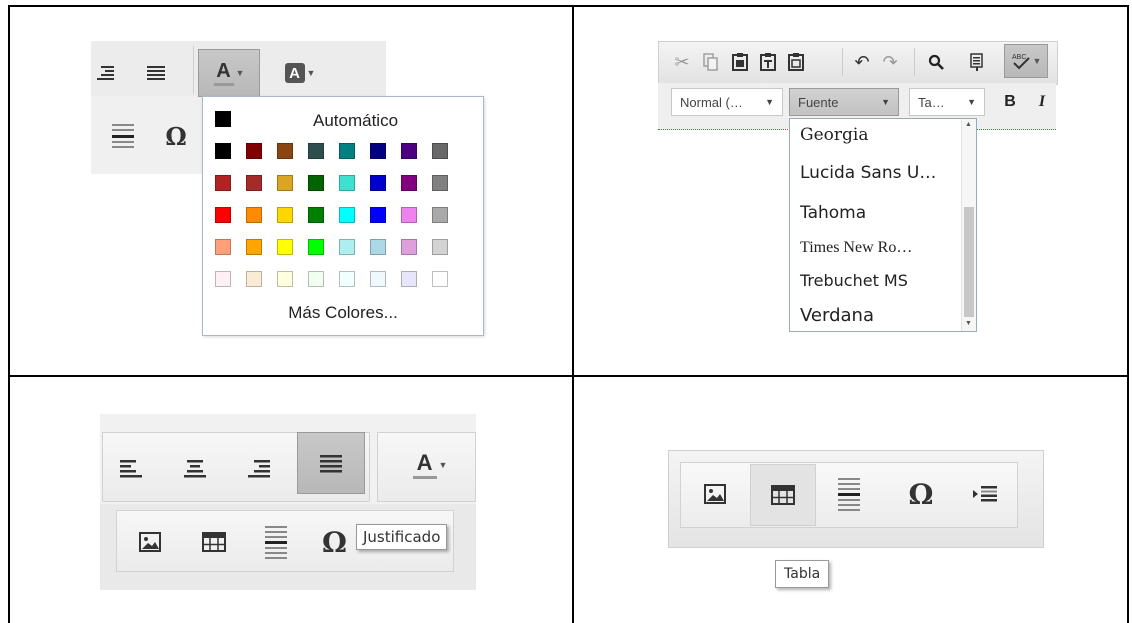 The image size is (1132, 623). I want to click on font-combo: Fuente ▼, so click(844, 102).